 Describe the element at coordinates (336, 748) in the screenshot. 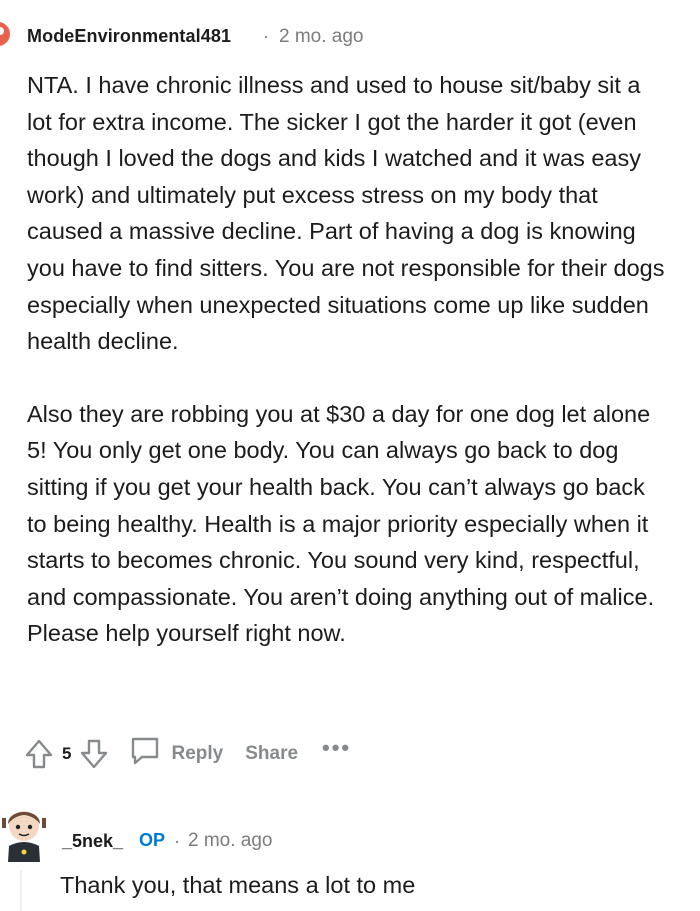

I see `more-options-icon: •••` at that location.